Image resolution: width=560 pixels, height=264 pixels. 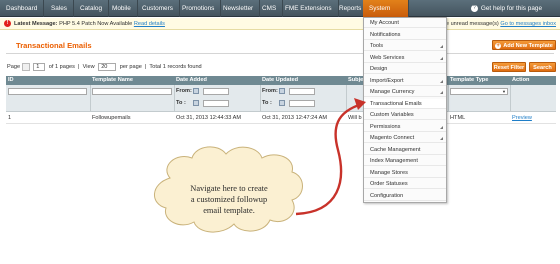 I want to click on col-template-type: Template Type, so click(x=469, y=80).